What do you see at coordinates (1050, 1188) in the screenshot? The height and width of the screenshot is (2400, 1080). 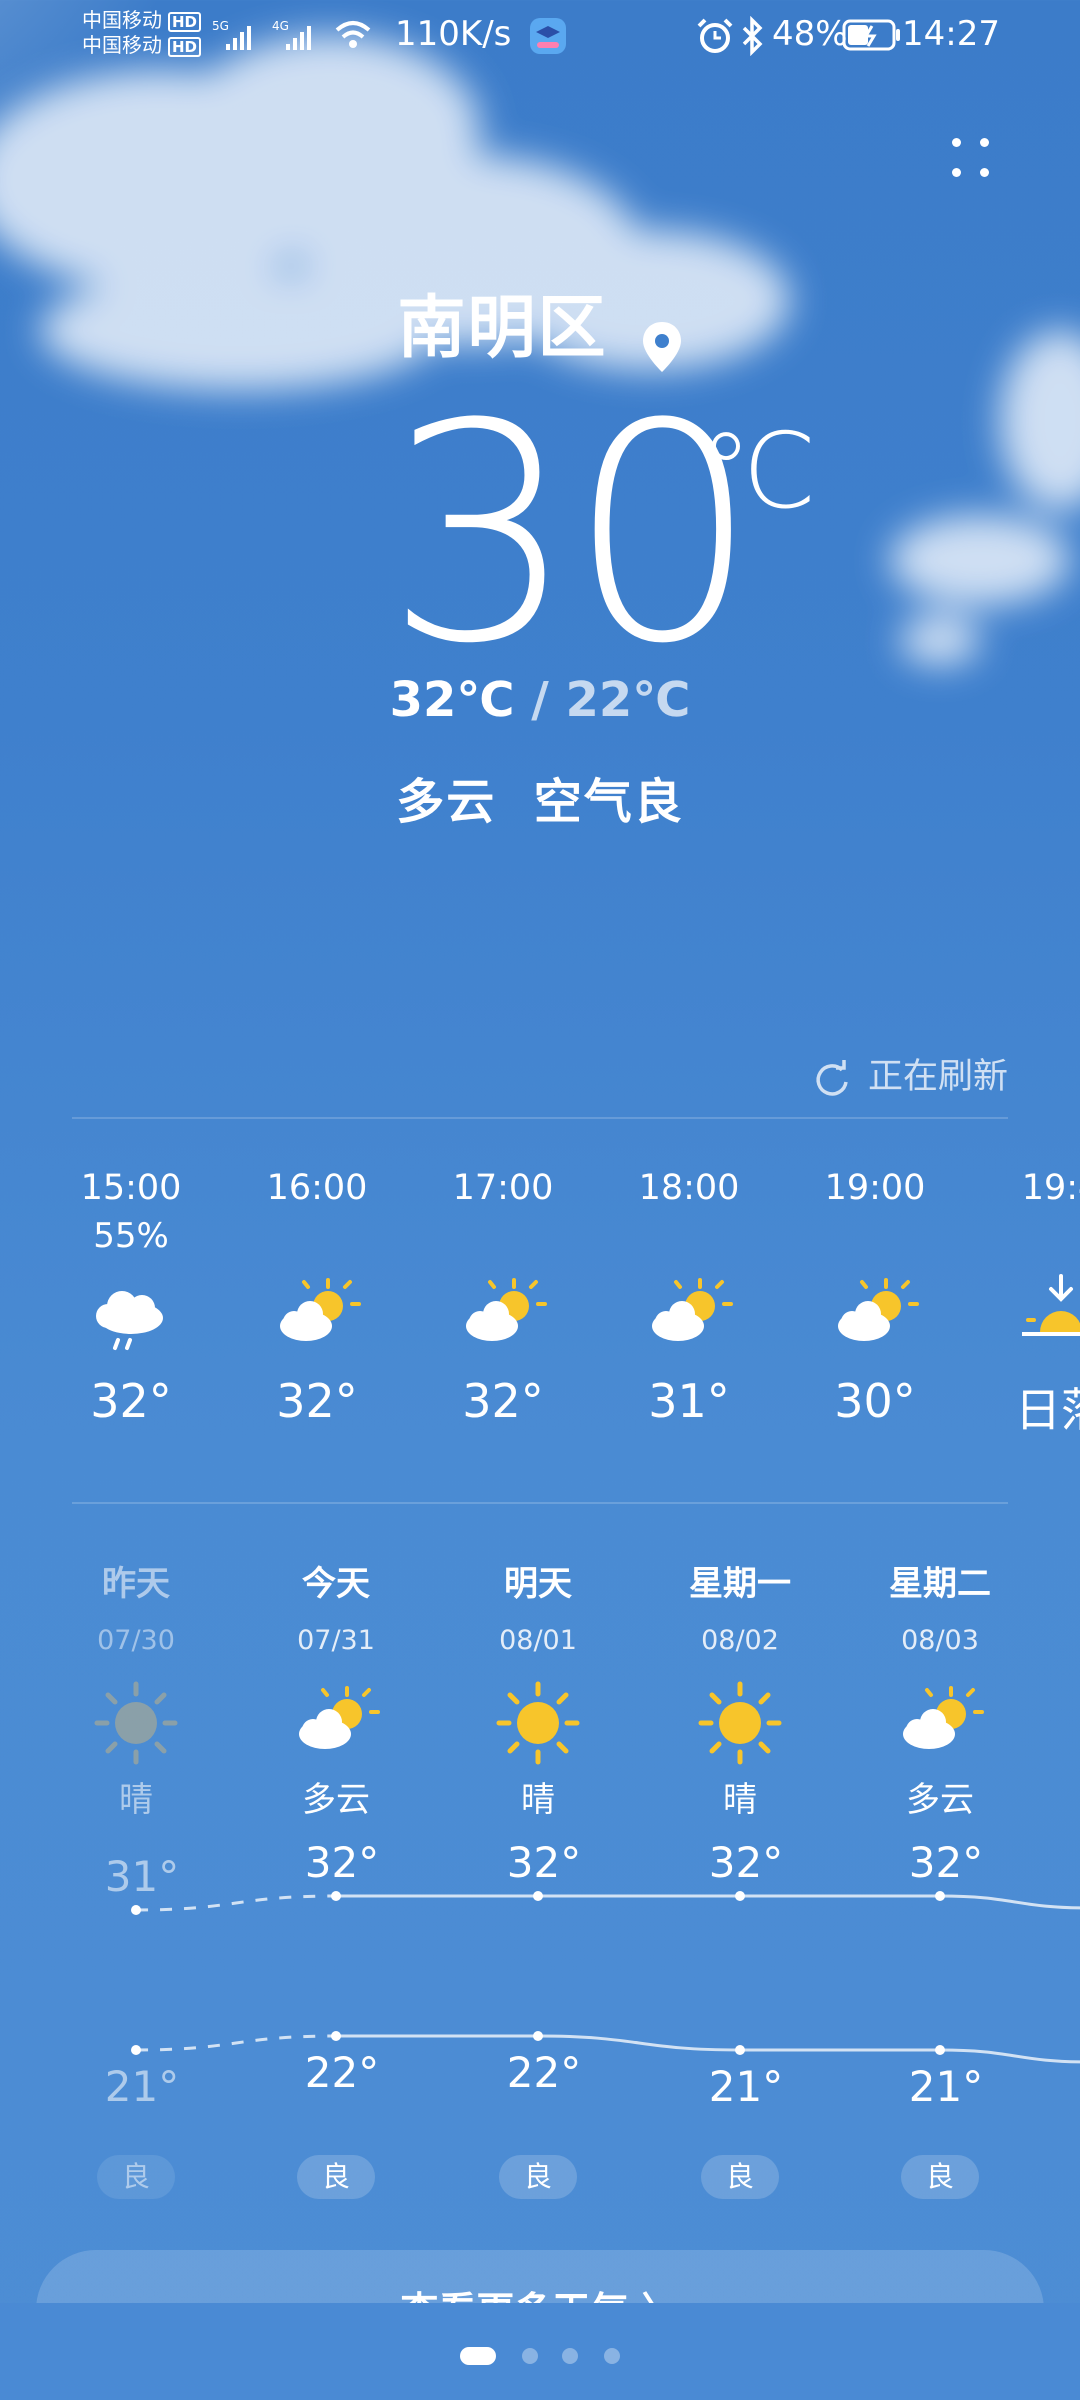 I see `hourly-time: 19:4` at bounding box center [1050, 1188].